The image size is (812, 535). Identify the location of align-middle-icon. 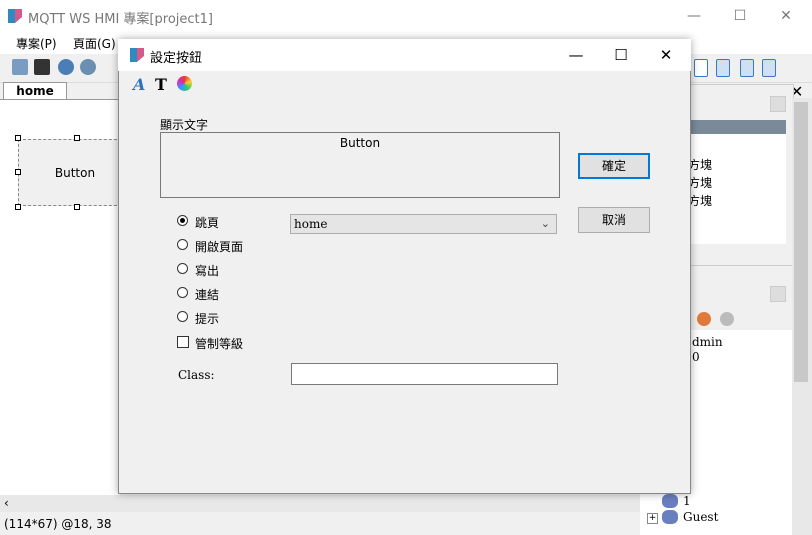
(747, 68).